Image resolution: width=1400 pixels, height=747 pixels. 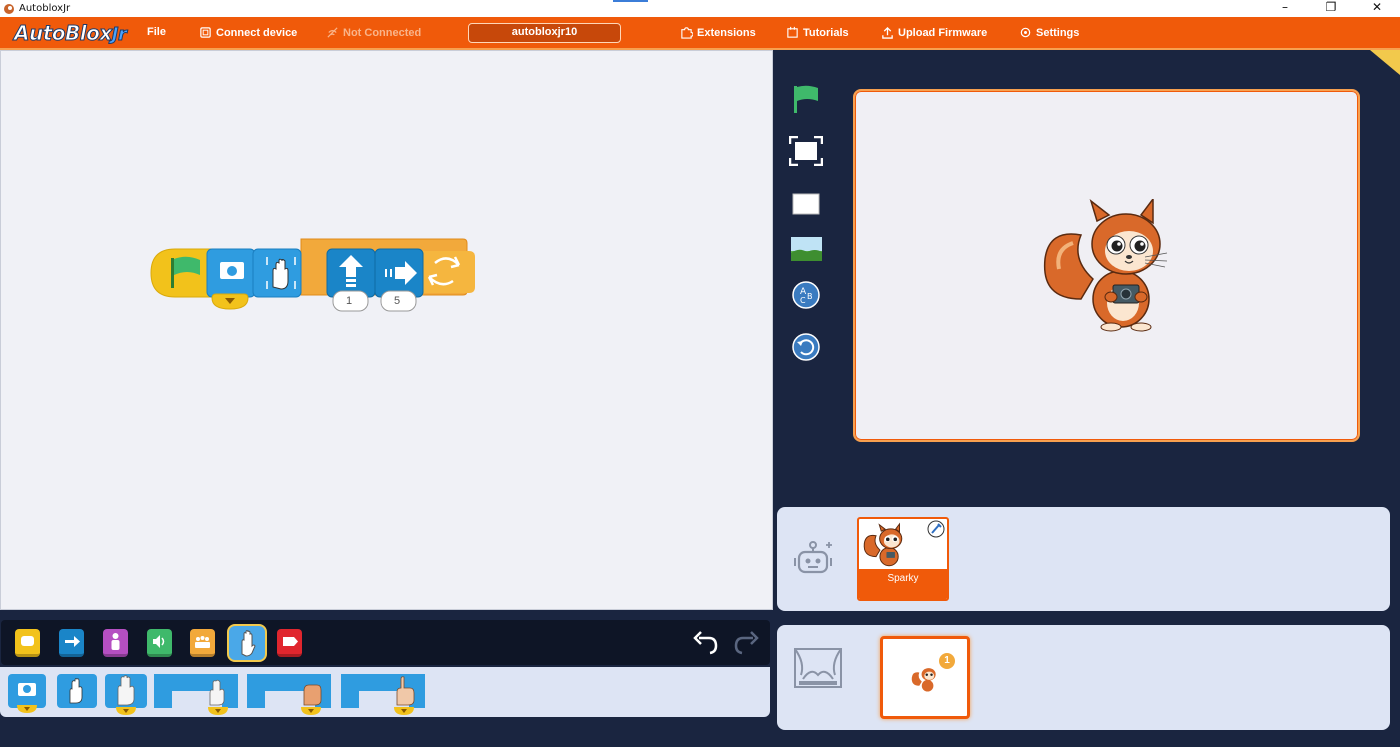 What do you see at coordinates (544, 33) in the screenshot?
I see `device-name-field: autobloxjr10` at bounding box center [544, 33].